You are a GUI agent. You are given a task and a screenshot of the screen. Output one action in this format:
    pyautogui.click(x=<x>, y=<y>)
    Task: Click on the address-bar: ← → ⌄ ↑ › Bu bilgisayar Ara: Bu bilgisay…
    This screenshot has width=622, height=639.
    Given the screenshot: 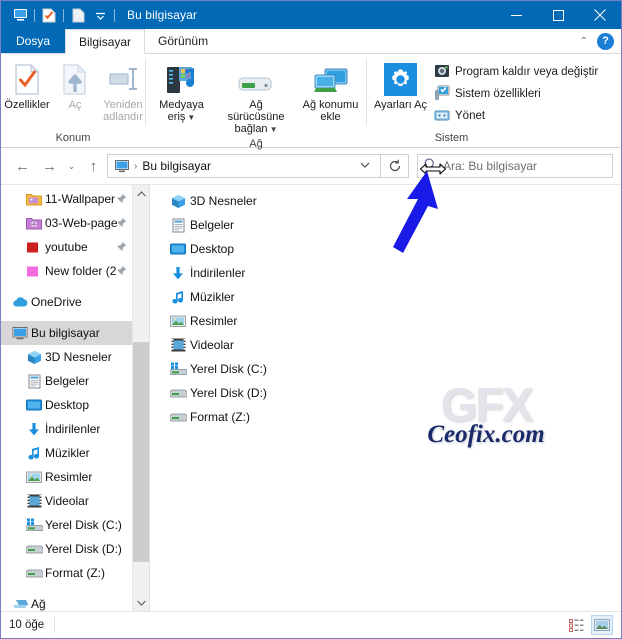 What is the action you would take?
    pyautogui.click(x=311, y=166)
    